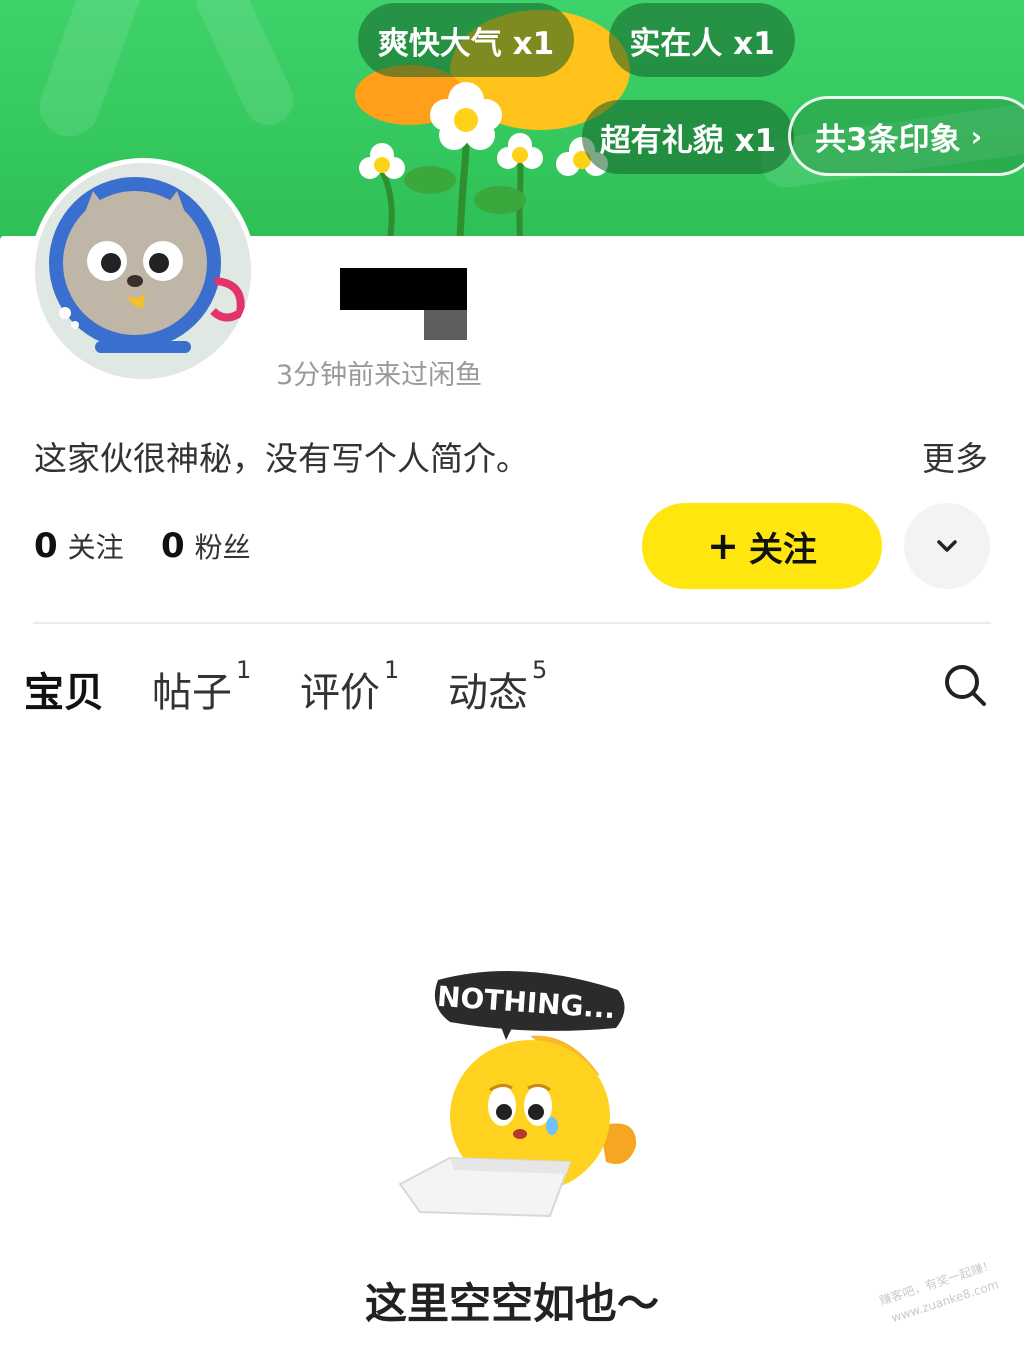 This screenshot has height=1348, width=1024. What do you see at coordinates (965, 685) in the screenshot?
I see `search-icon` at bounding box center [965, 685].